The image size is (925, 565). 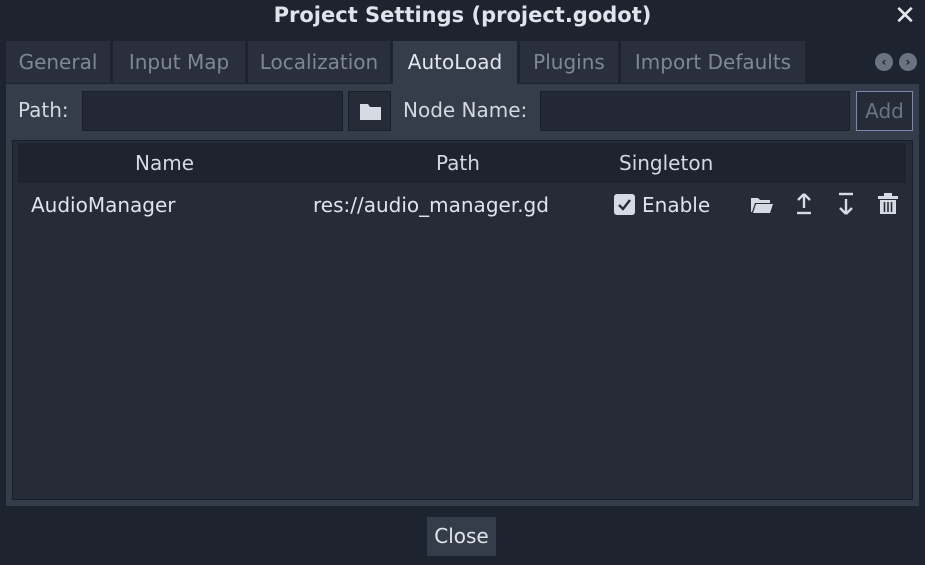 I want to click on node-name-label: Node Name:, so click(x=465, y=110).